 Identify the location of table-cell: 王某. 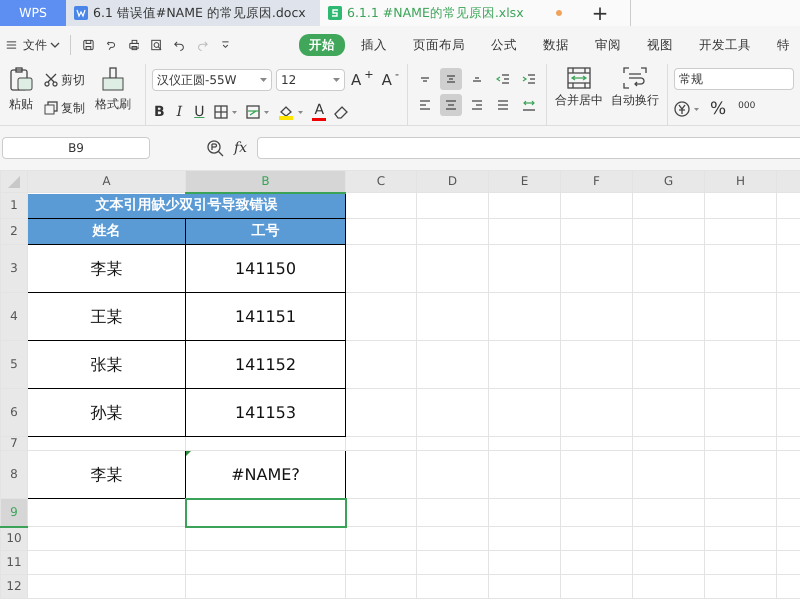
(107, 316).